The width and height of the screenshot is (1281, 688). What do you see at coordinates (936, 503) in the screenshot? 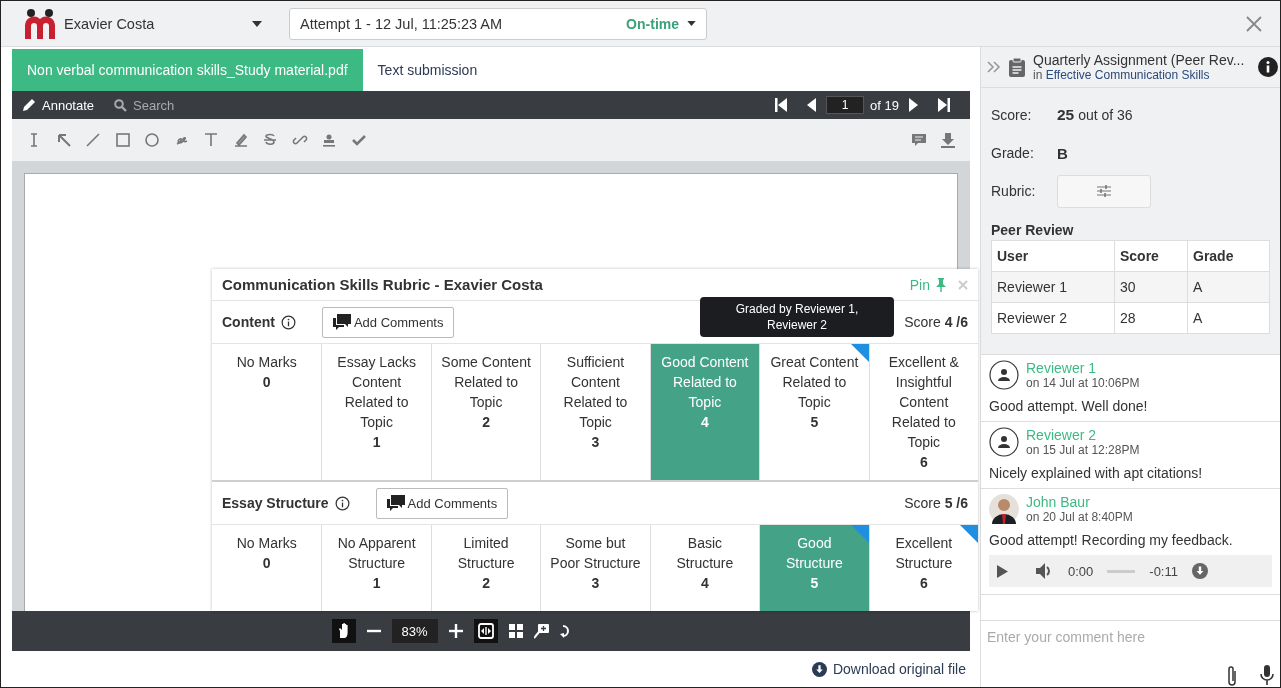
I see `criterion-score: Score 5 /6` at bounding box center [936, 503].